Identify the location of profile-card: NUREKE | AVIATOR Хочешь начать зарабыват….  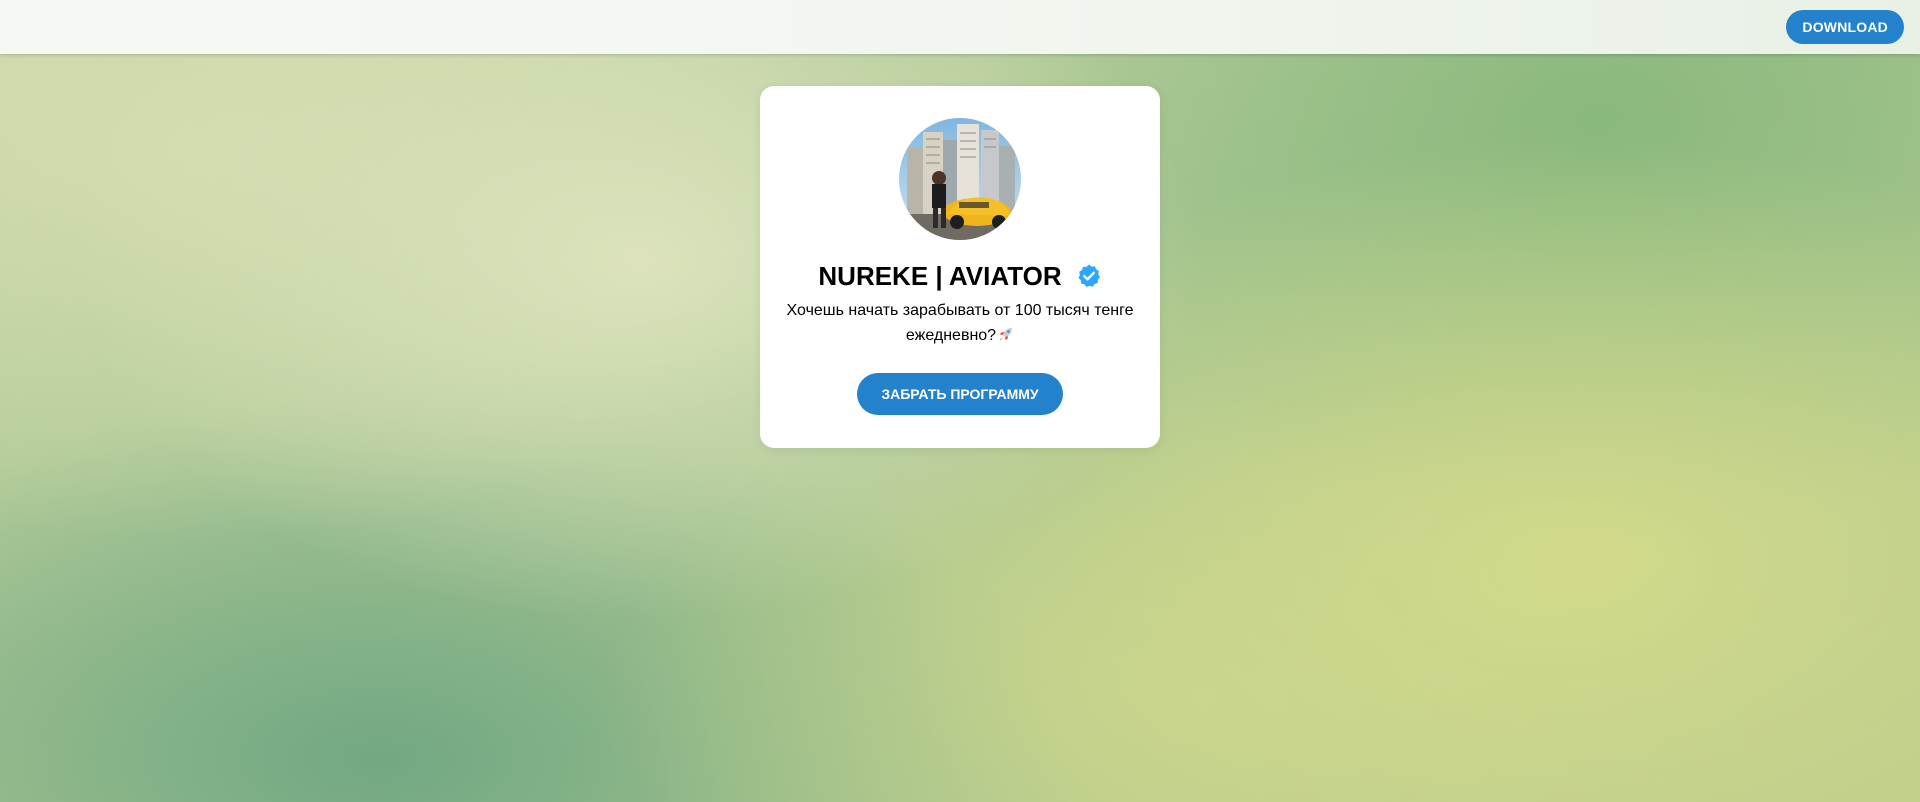
(960, 267).